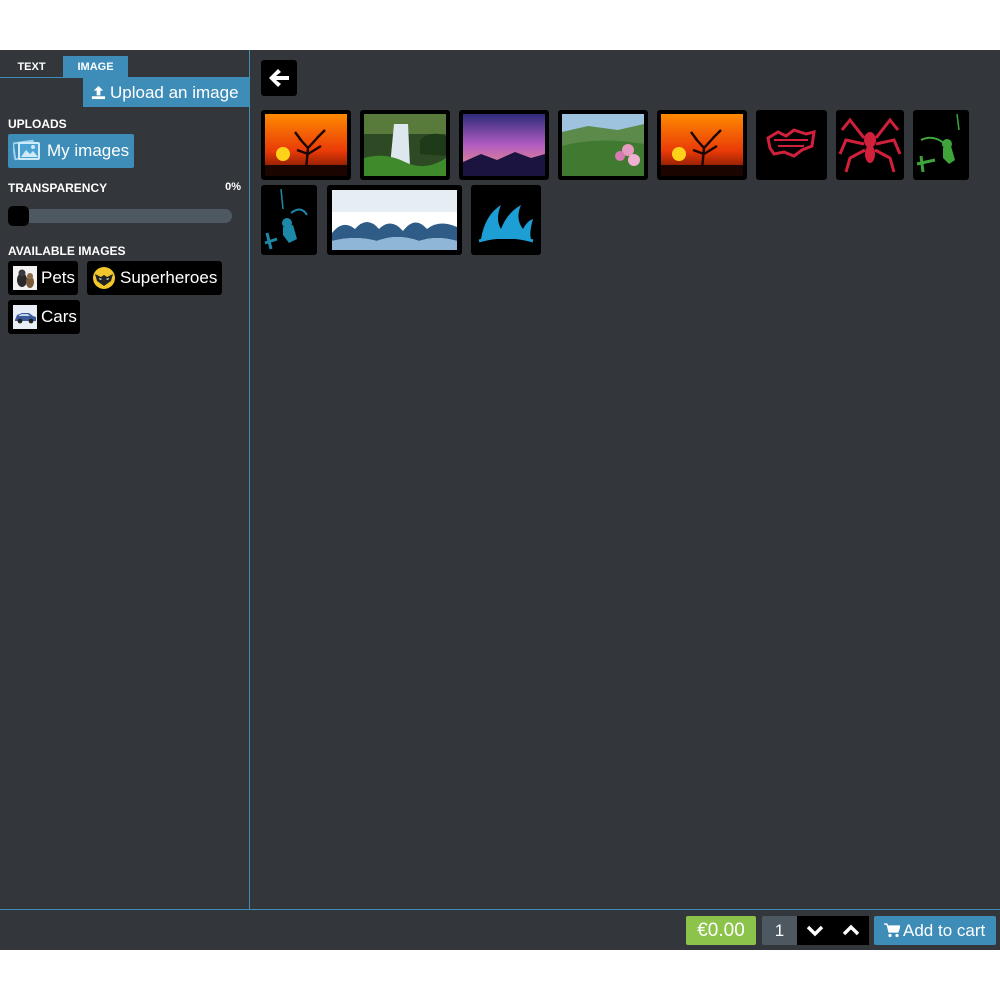 The height and width of the screenshot is (1000, 1000). I want to click on sunset-tree-image, so click(306, 145).